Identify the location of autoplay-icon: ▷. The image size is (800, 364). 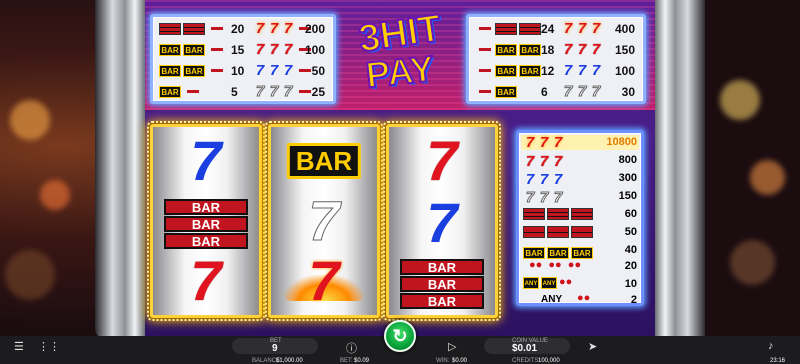
(452, 346).